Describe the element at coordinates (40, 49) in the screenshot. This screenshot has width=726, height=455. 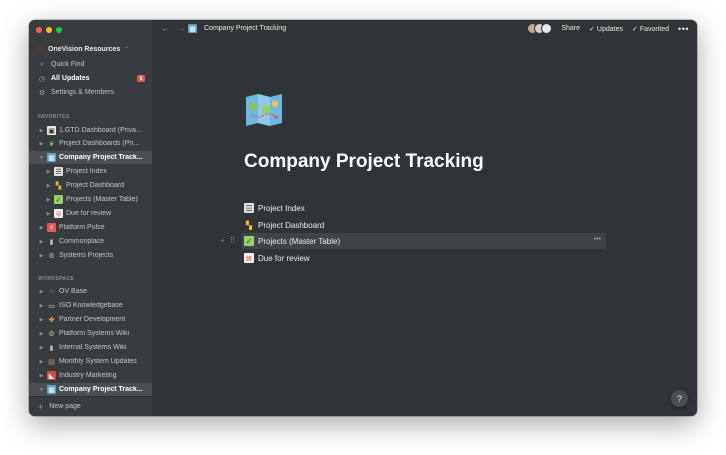
I see `workspace-logo-icon` at that location.